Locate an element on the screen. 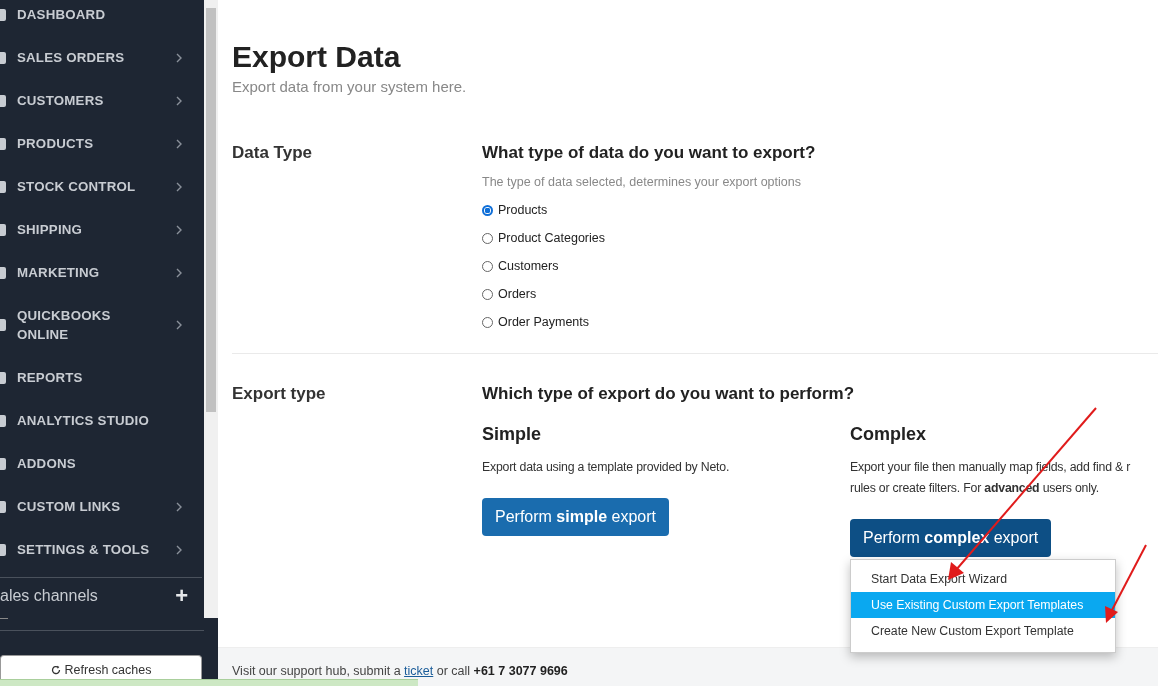  section-question: What type of data do you want to export? is located at coordinates (649, 153).